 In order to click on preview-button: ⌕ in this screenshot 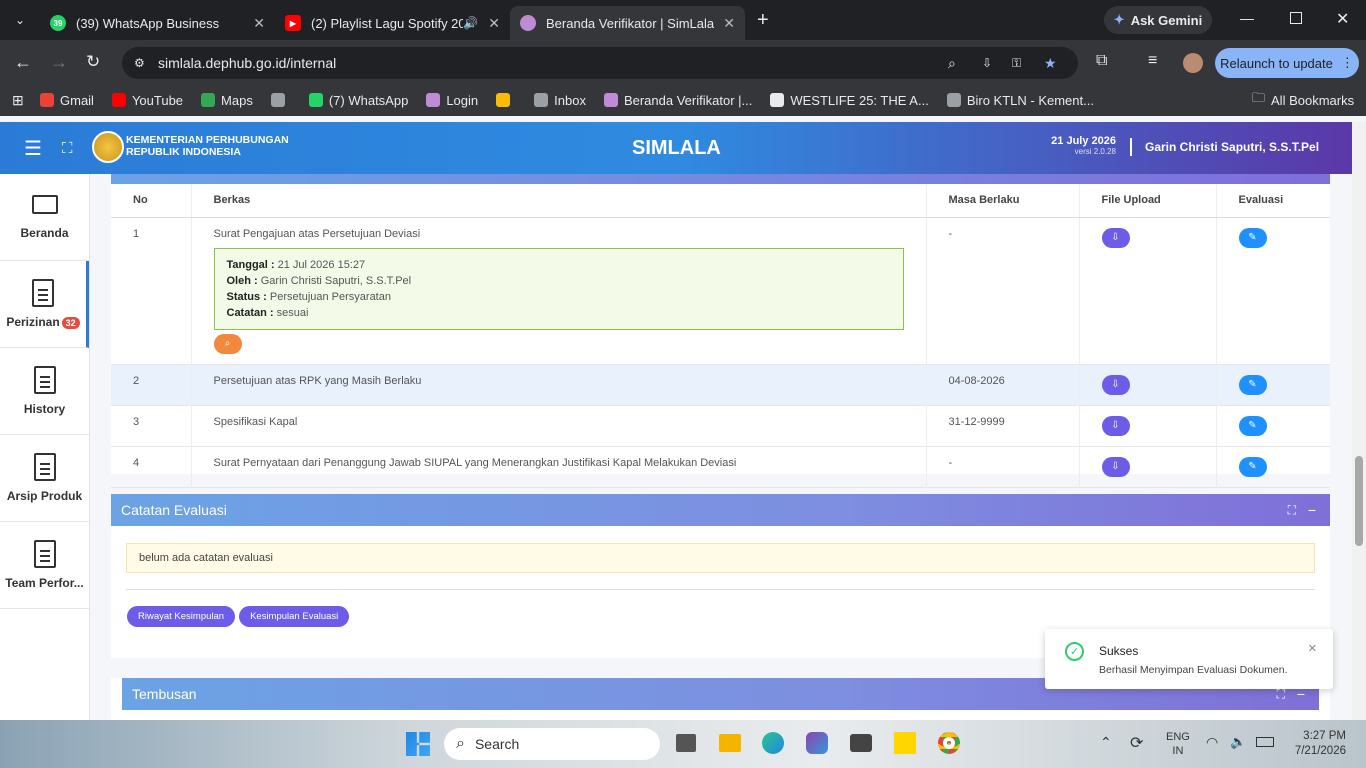, I will do `click(227, 343)`.